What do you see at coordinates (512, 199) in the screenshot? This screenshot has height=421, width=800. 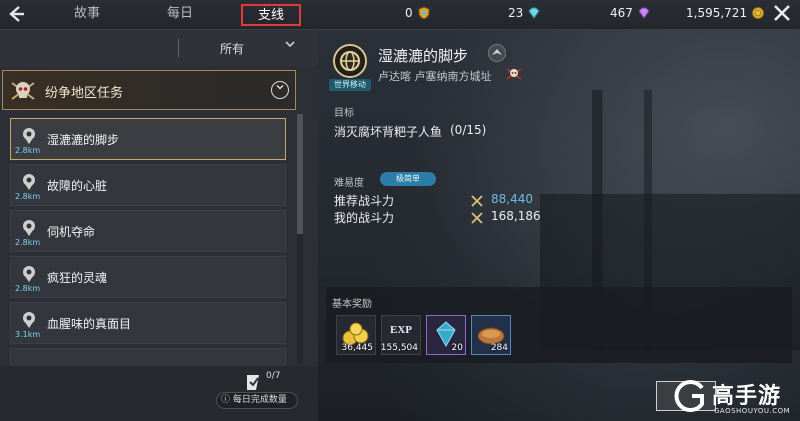 I see `recommended-power-value: 88,440` at bounding box center [512, 199].